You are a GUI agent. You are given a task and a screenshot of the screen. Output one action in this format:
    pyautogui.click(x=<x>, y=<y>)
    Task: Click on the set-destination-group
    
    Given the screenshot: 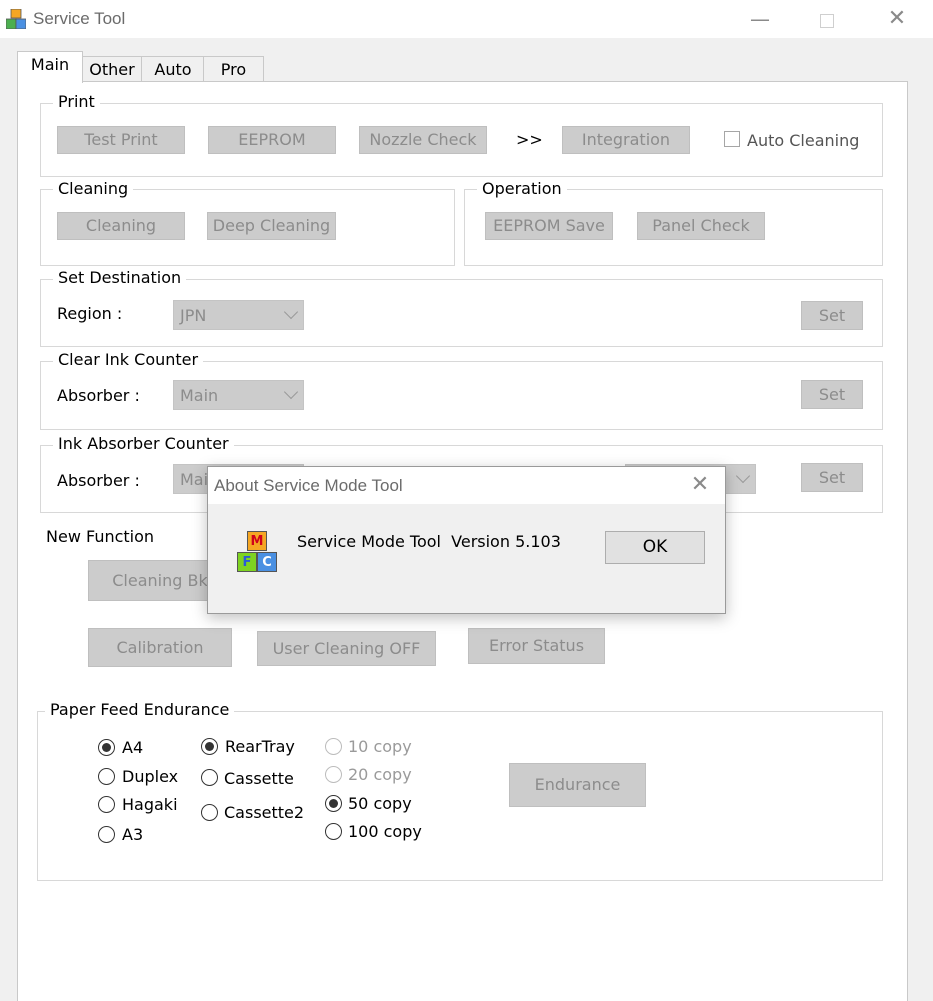 What is the action you would take?
    pyautogui.click(x=461, y=313)
    